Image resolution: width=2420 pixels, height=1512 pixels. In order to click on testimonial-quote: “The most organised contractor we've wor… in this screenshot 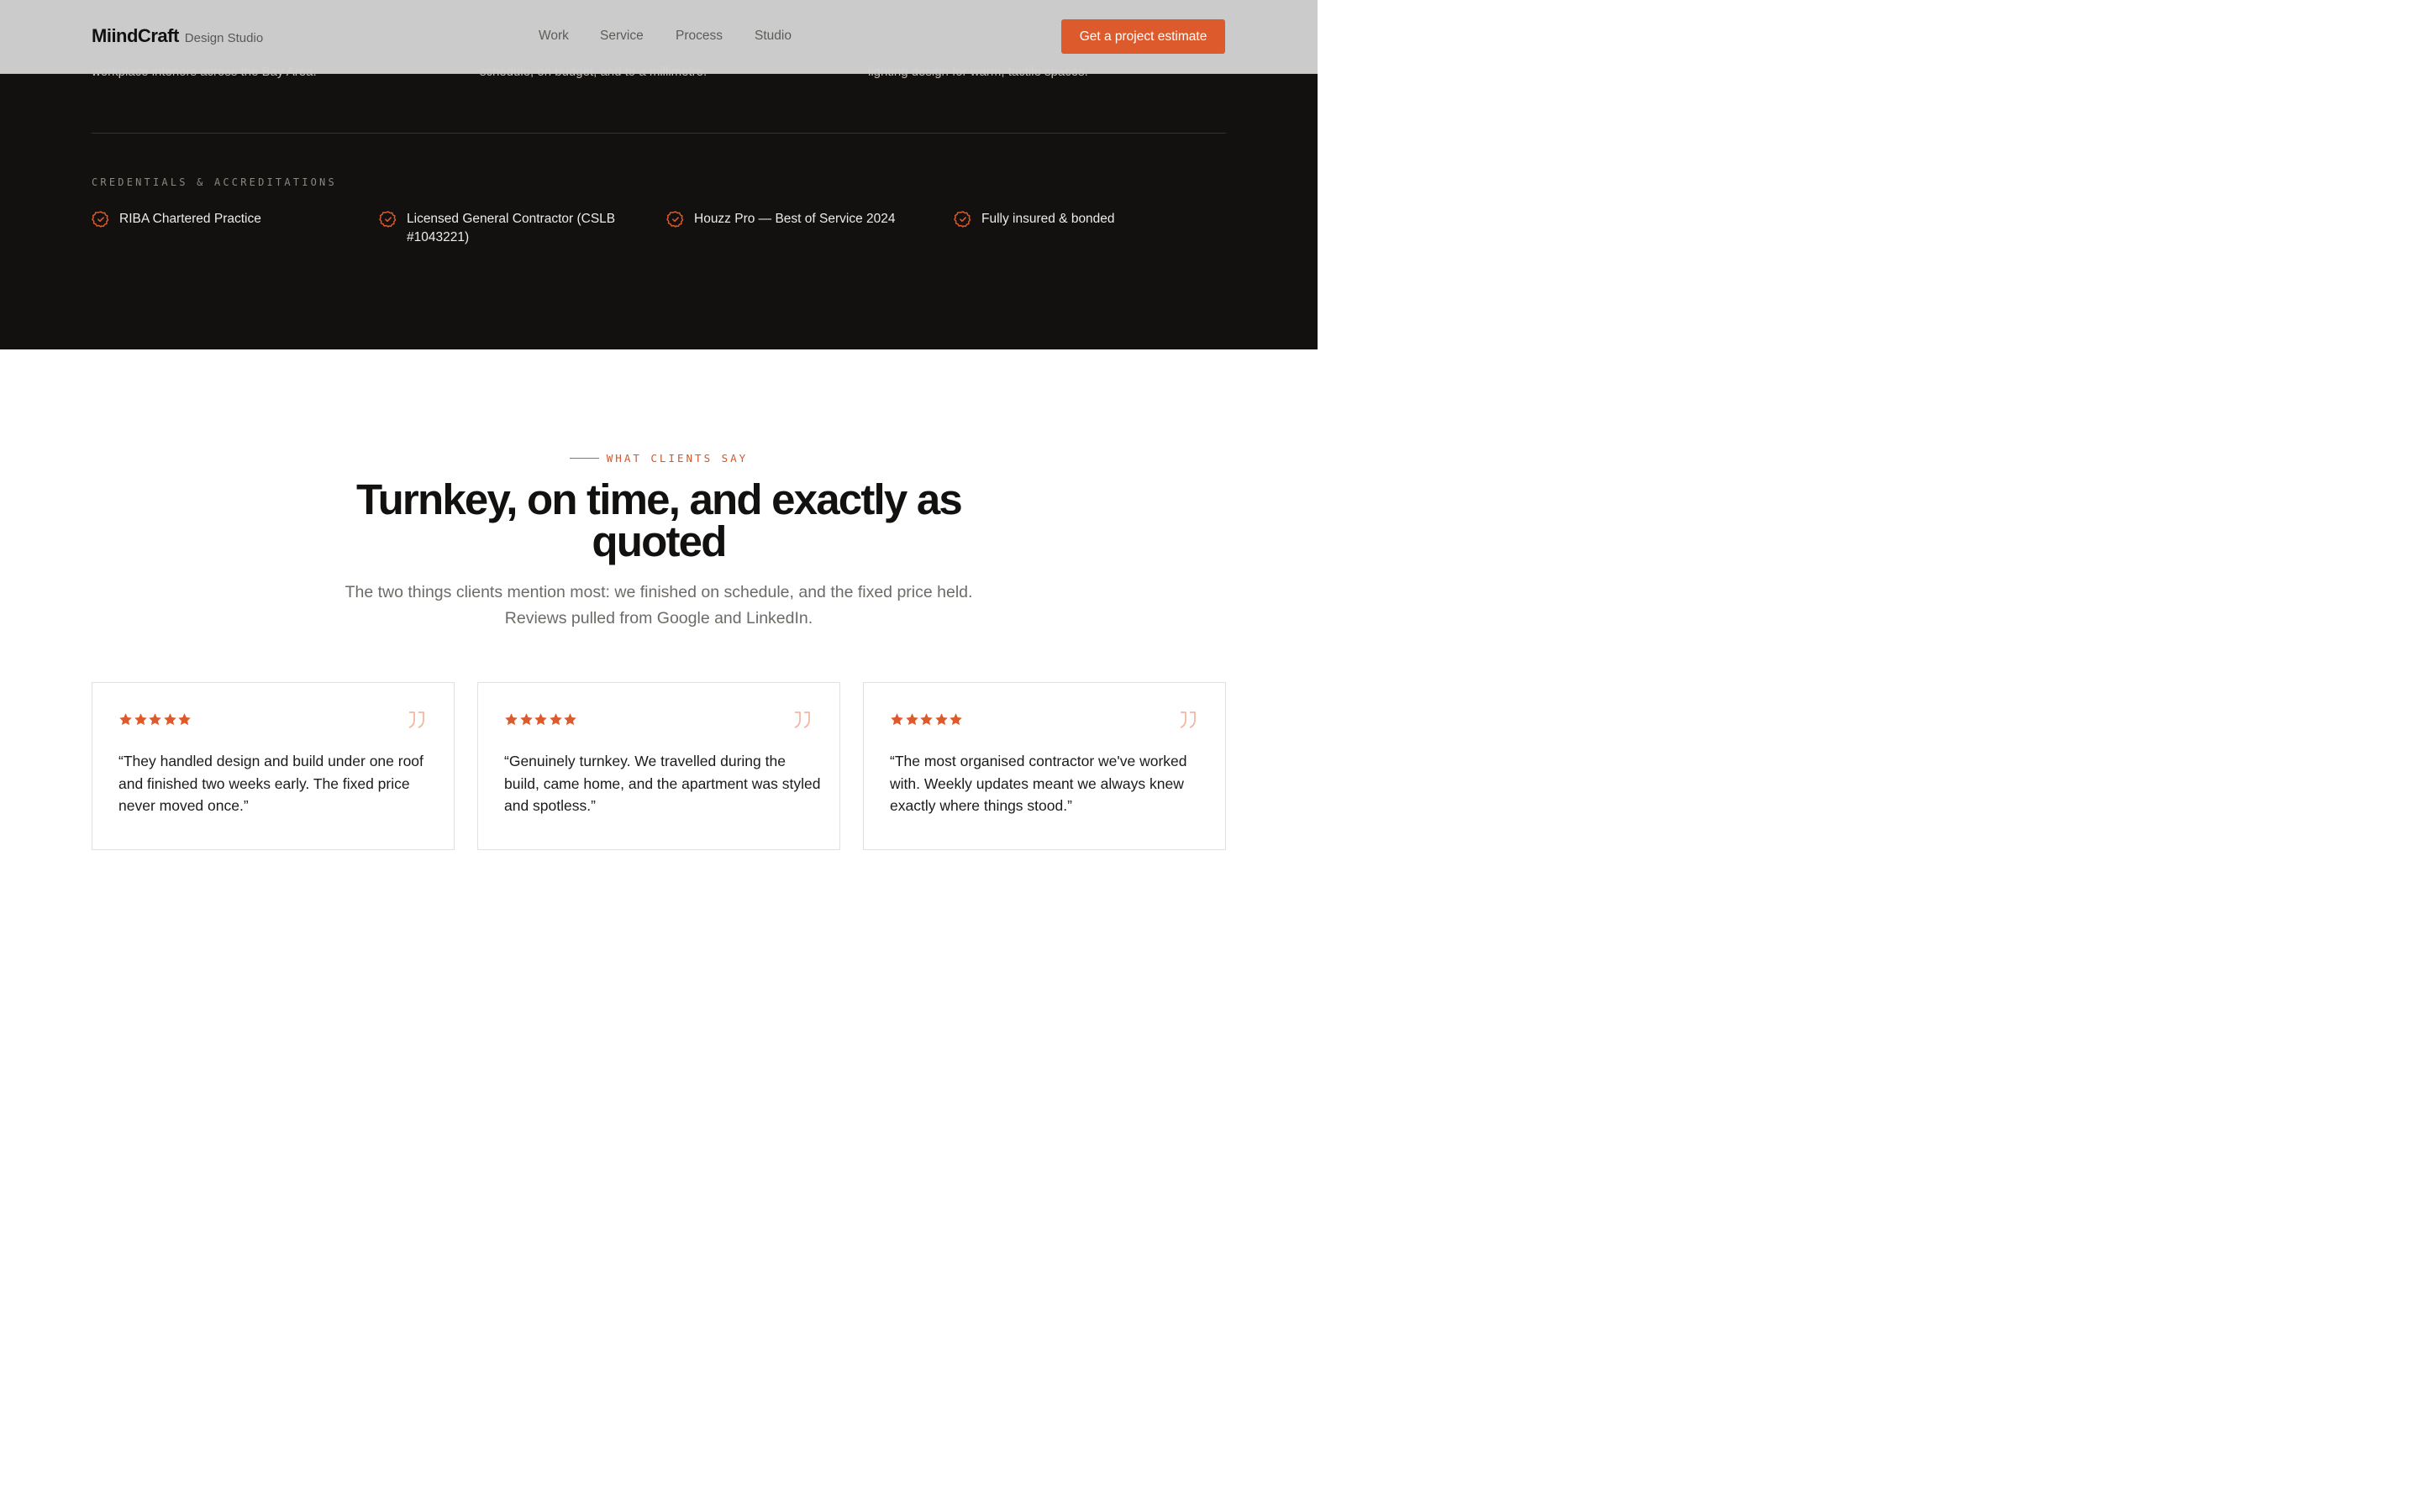, I will do `click(1038, 783)`.